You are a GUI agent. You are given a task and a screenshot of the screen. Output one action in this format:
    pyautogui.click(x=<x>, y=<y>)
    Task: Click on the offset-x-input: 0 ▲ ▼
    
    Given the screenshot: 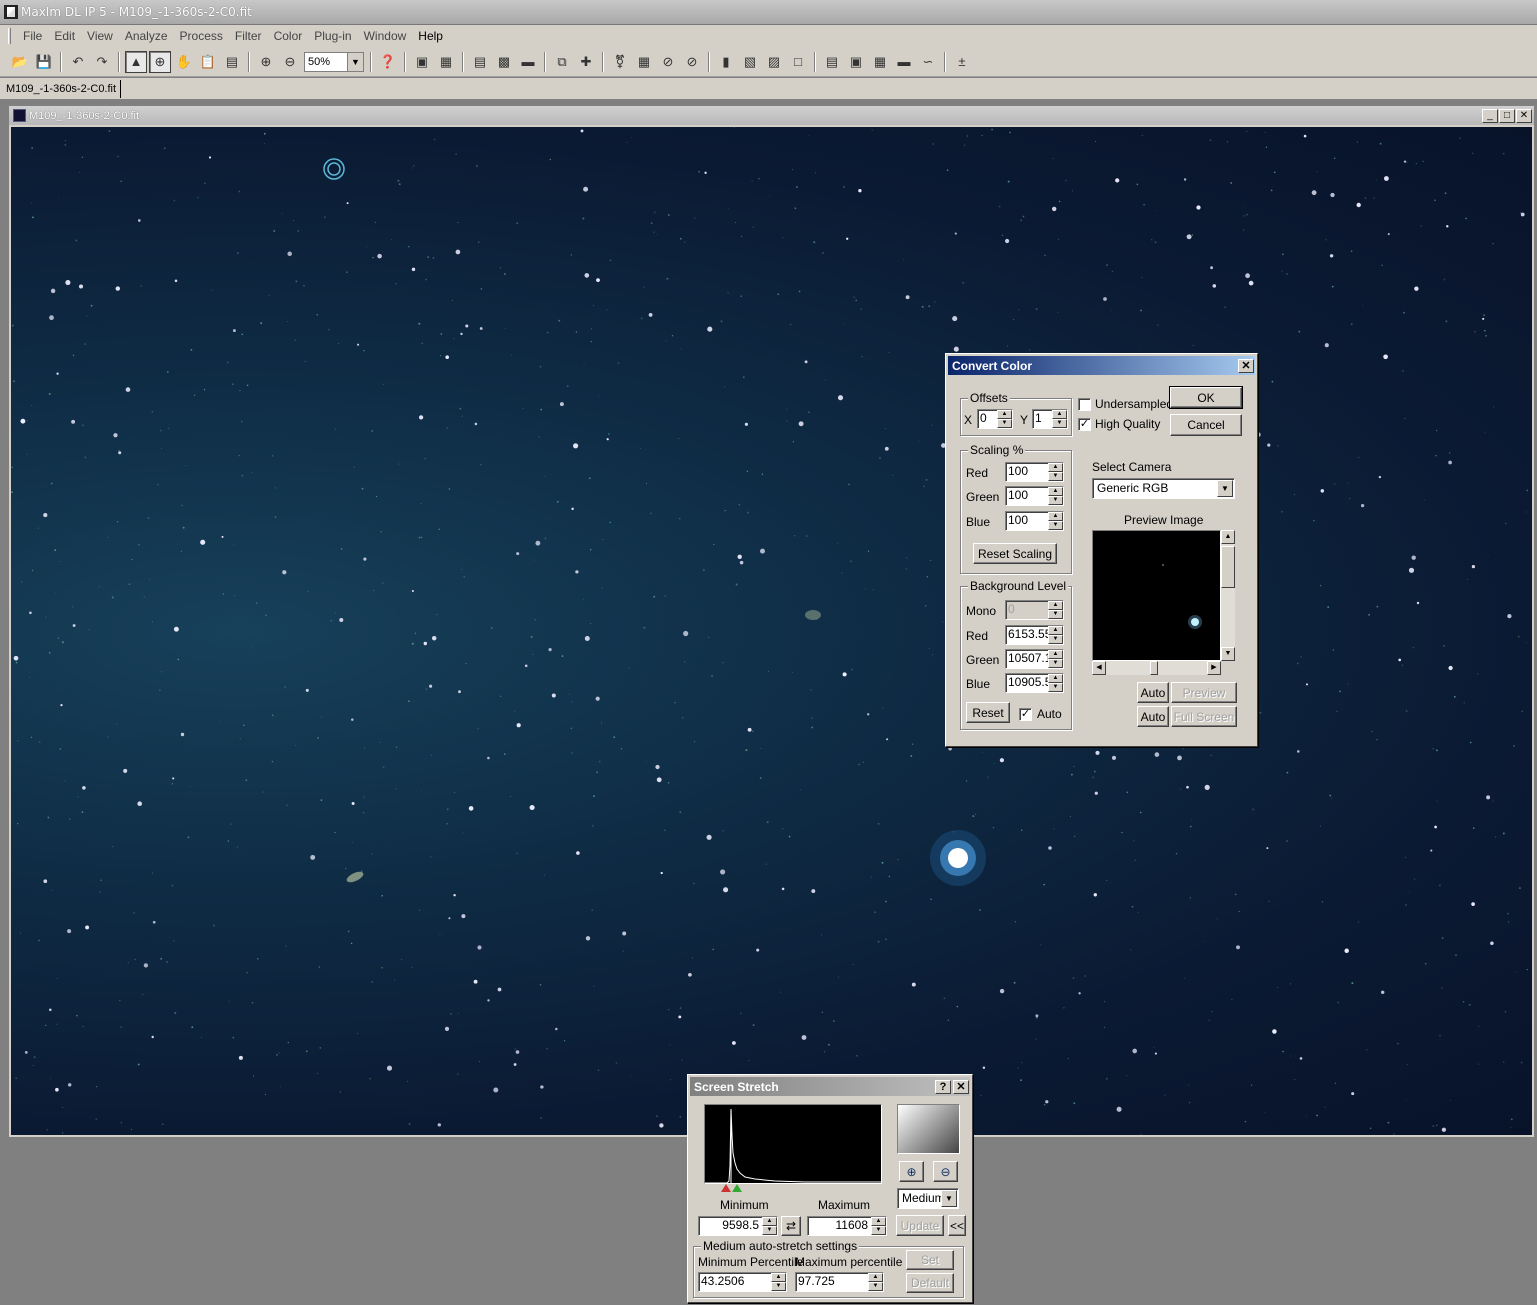 What is the action you would take?
    pyautogui.click(x=995, y=419)
    